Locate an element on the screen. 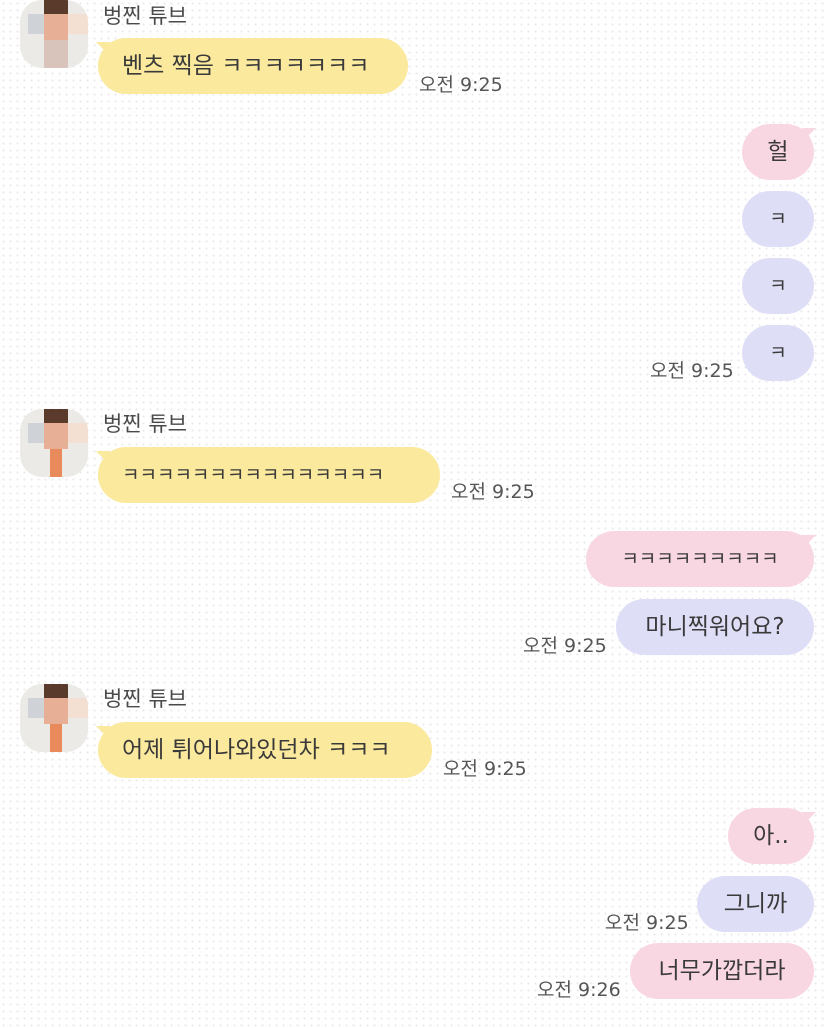  incoming-message-bubble: ㅋㅋㅋㅋㅋㅋㅋㅋㅋㅋㅋㅋㅋㅋㅋ is located at coordinates (269, 475).